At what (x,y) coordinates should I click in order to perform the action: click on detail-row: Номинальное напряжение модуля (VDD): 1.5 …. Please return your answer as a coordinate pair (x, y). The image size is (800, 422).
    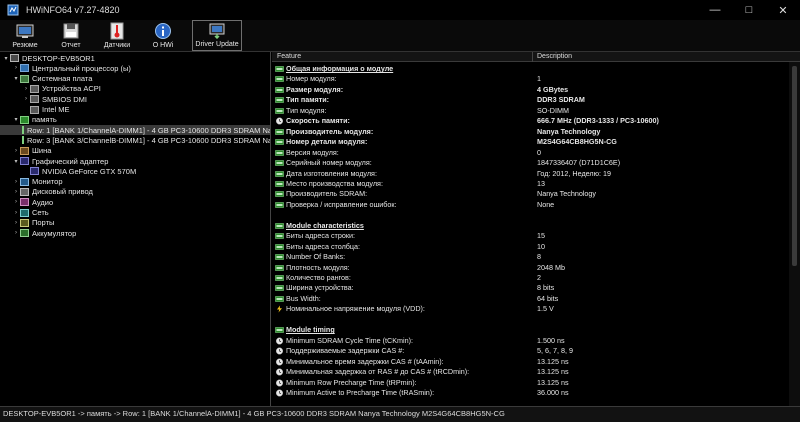
    Looking at the image, I should click on (536, 309).